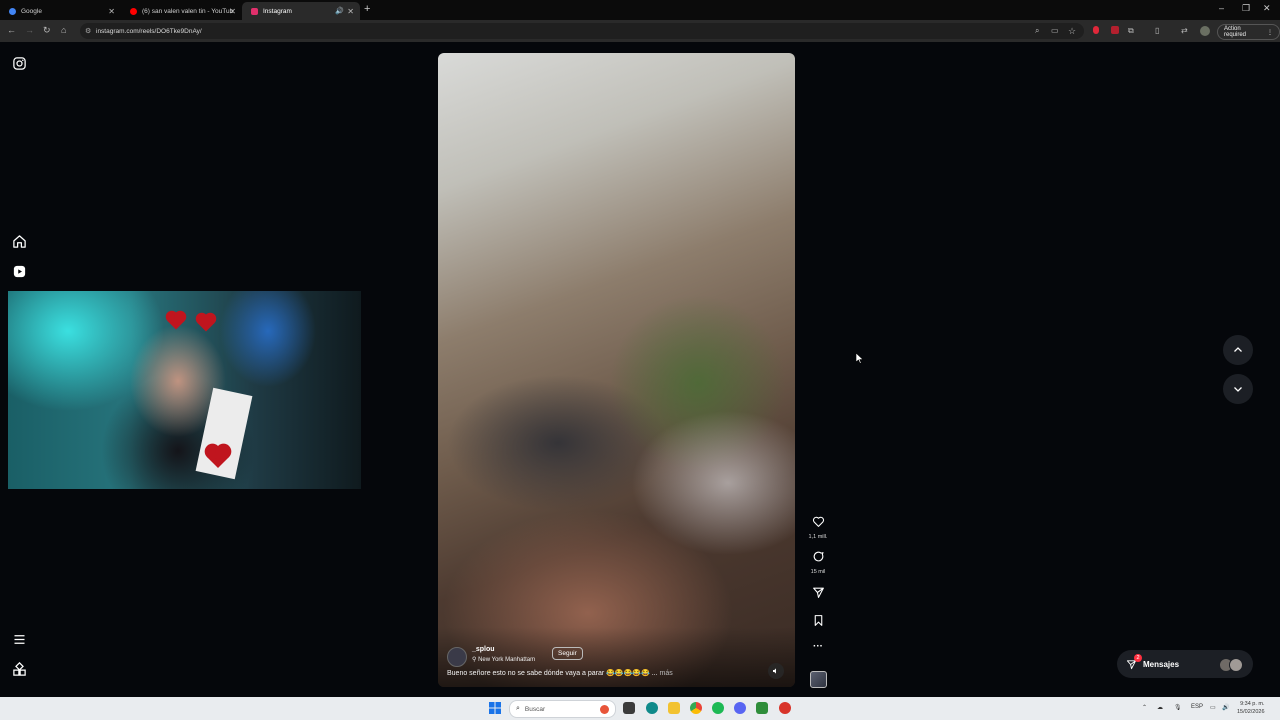 The image size is (1280, 720). Describe the element at coordinates (1073, 31) in the screenshot. I see `bookmark-star-icon: ☆` at that location.